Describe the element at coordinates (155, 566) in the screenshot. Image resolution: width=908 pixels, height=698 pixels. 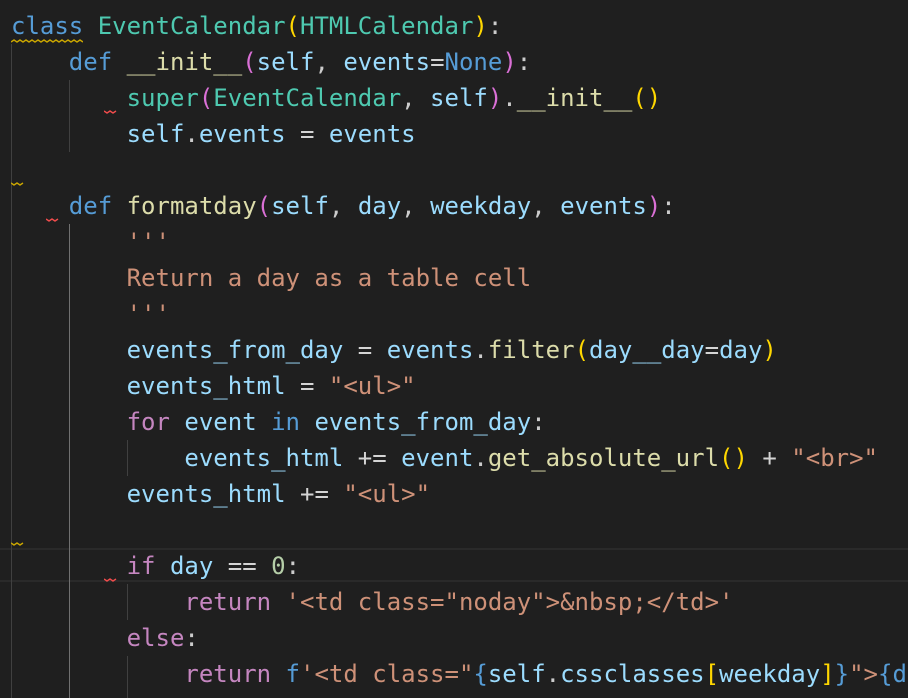
I see `code-line: if day == 0:` at that location.